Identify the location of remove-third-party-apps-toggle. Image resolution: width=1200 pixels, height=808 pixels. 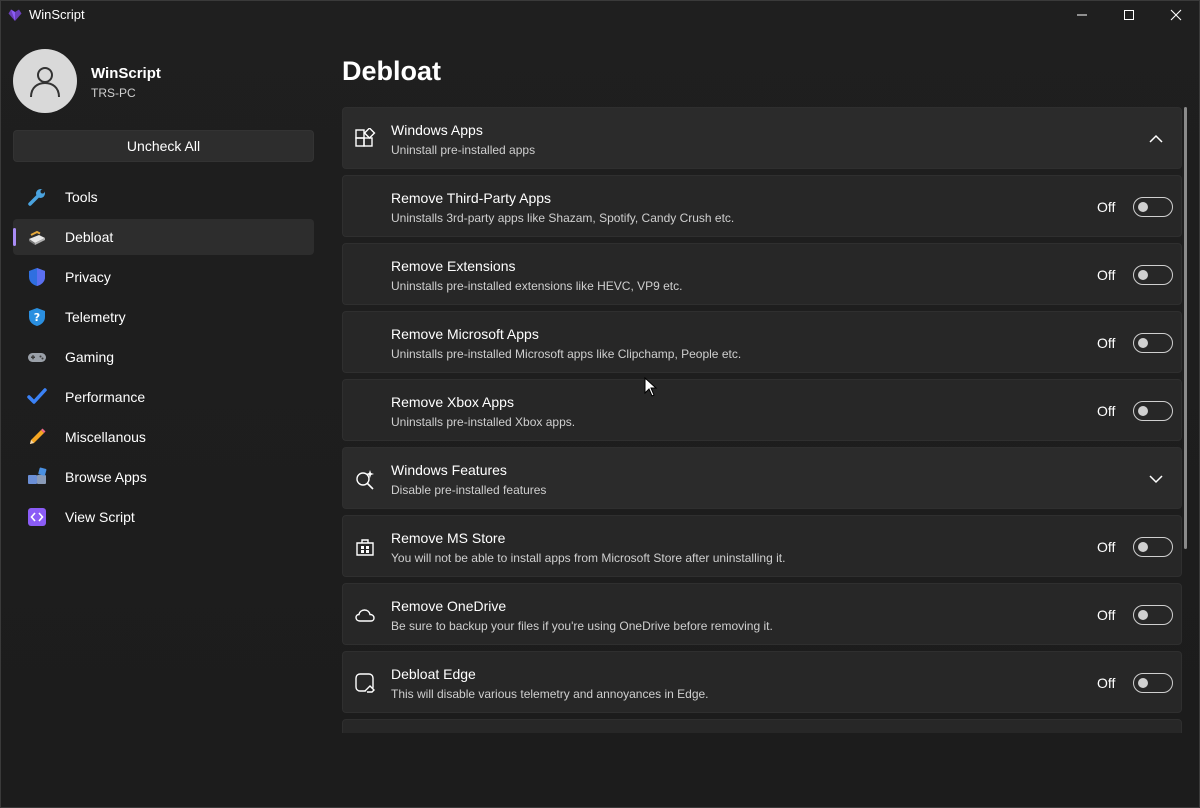
(1153, 207).